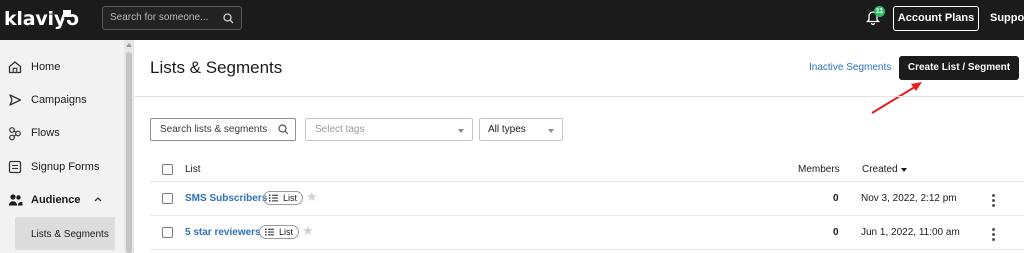 This screenshot has height=253, width=1024. What do you see at coordinates (59, 100) in the screenshot?
I see `sidebar-item-label: Campaigns` at bounding box center [59, 100].